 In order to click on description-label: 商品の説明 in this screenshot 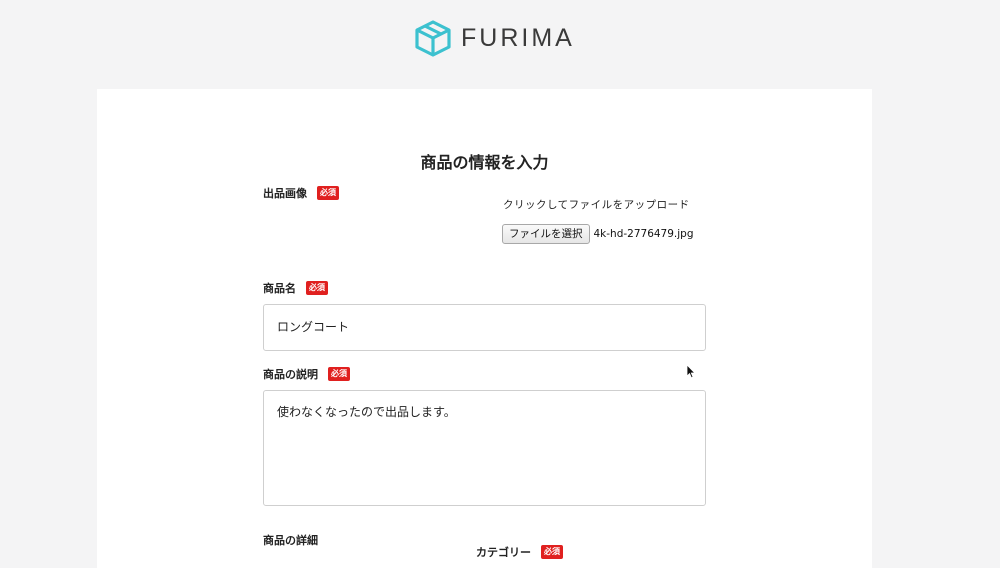, I will do `click(290, 374)`.